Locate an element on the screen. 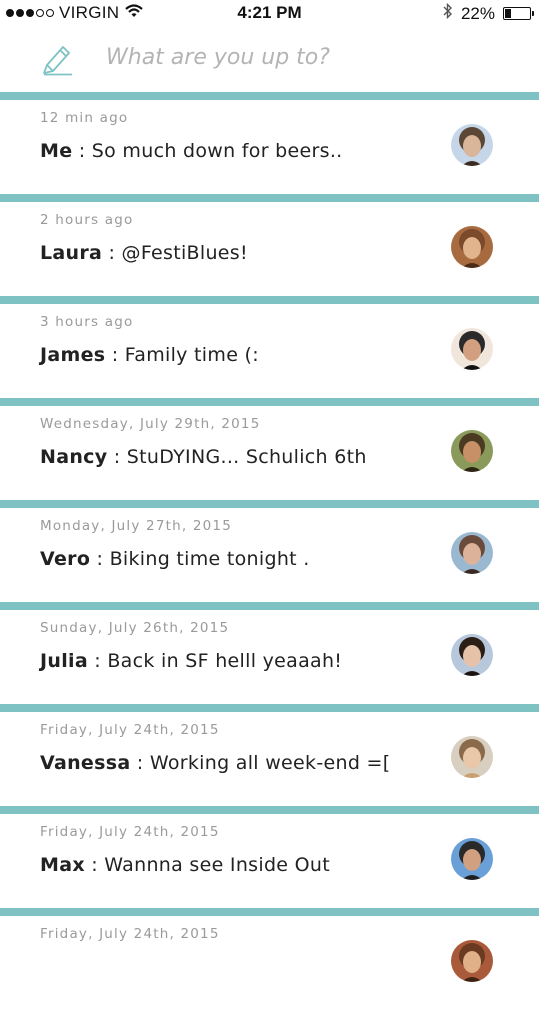  status-right: 22% is located at coordinates (488, 13).